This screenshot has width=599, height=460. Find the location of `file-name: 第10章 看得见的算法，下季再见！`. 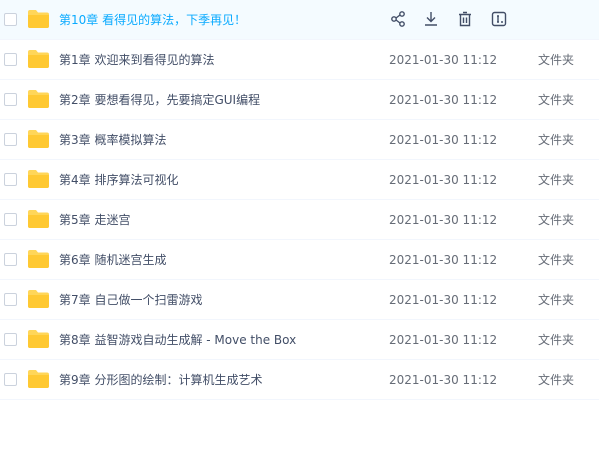

file-name: 第10章 看得见的算法，下季再见！ is located at coordinates (152, 20).